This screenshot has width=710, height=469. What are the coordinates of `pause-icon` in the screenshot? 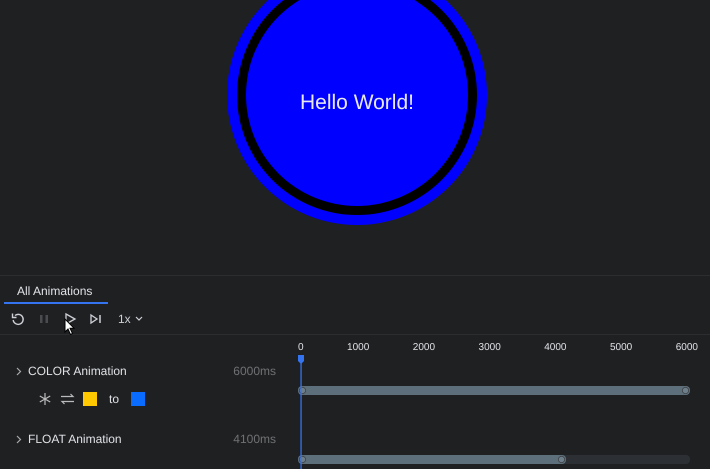 It's located at (44, 319).